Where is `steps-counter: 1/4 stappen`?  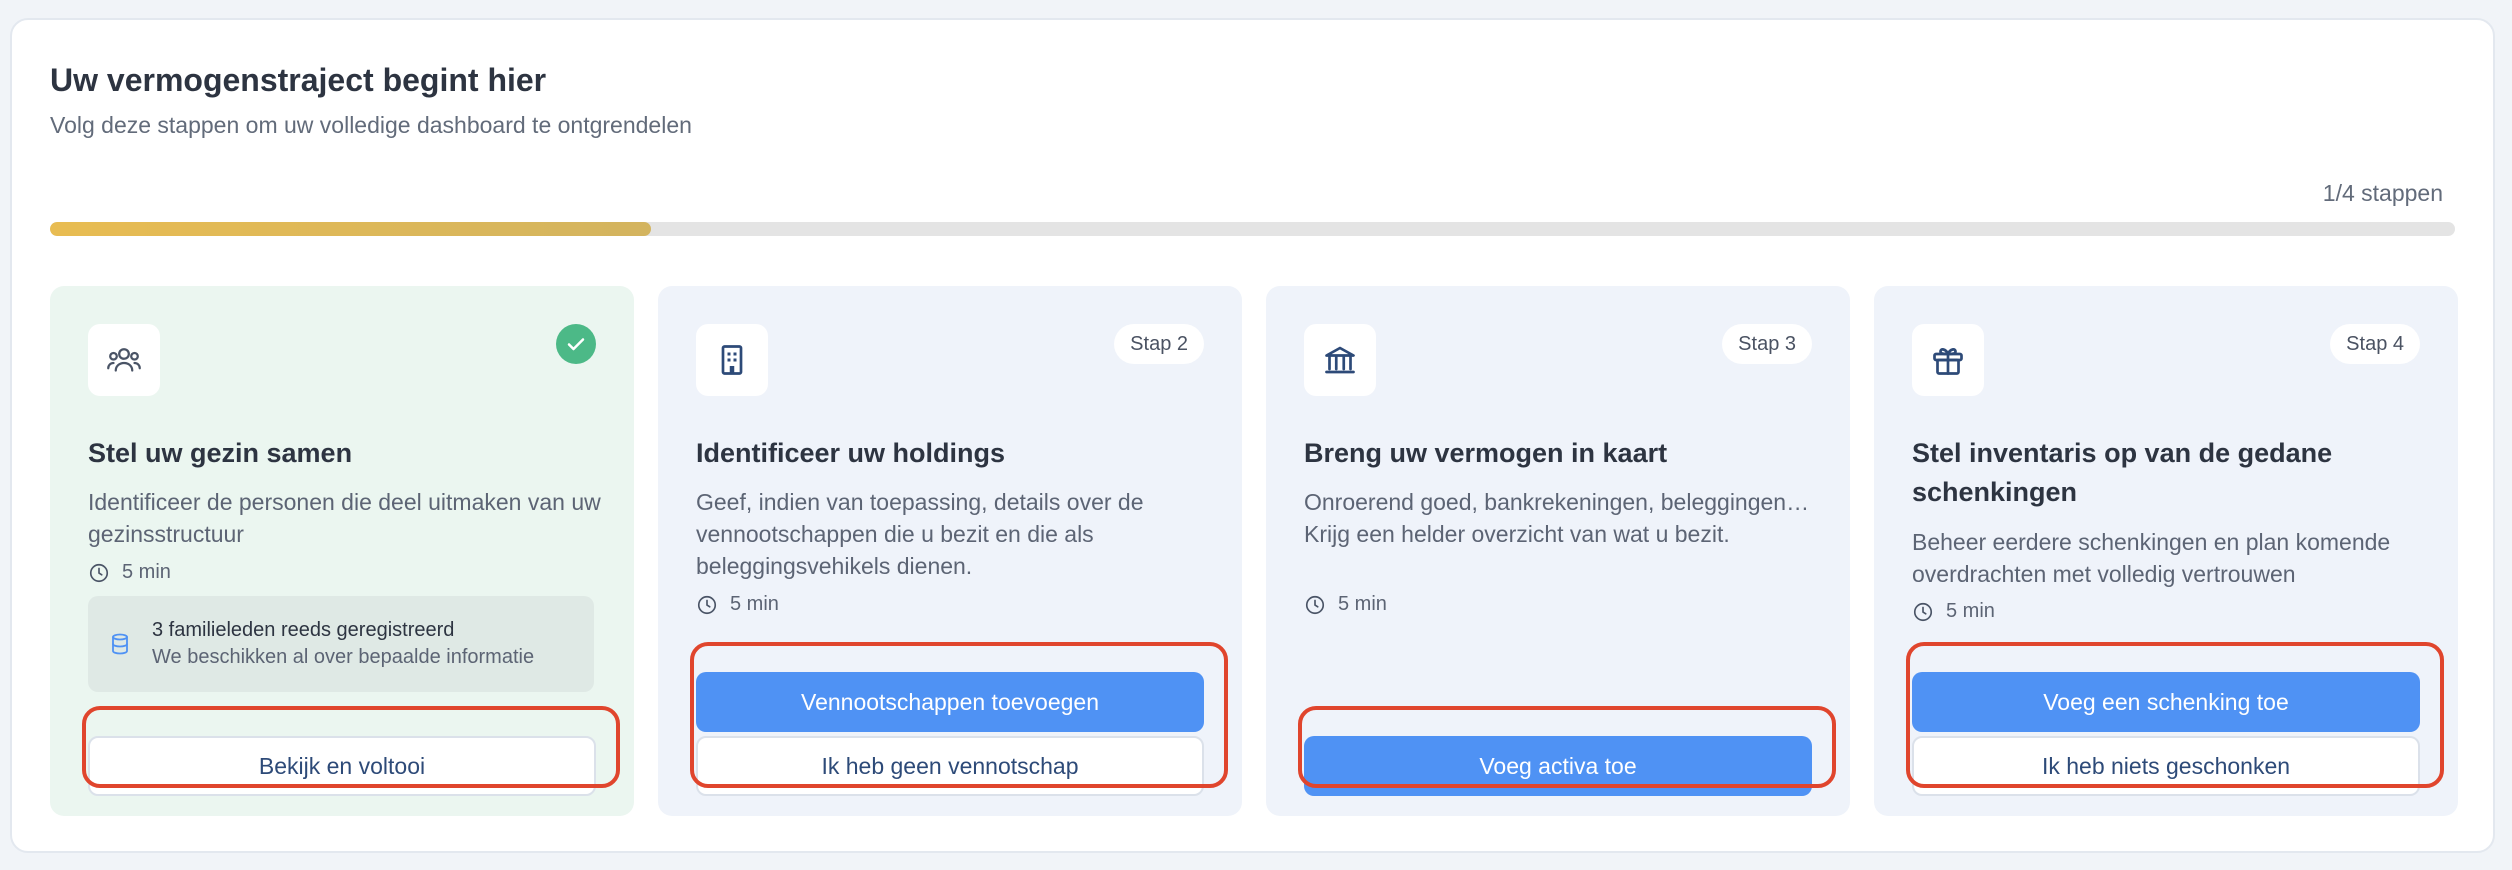
steps-counter: 1/4 stappen is located at coordinates (2382, 193).